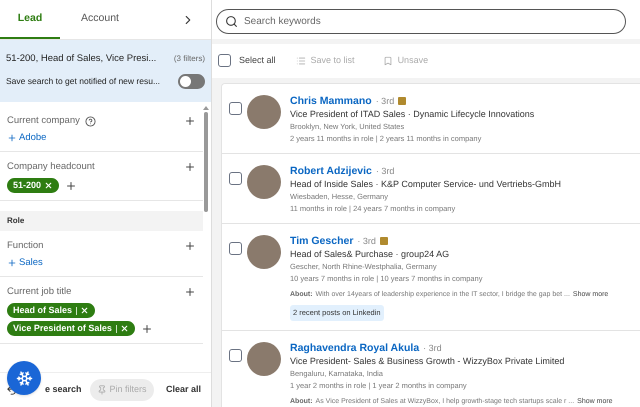 Image resolution: width=640 pixels, height=407 pixels. Describe the element at coordinates (39, 292) in the screenshot. I see `filter-label: Current job title` at that location.